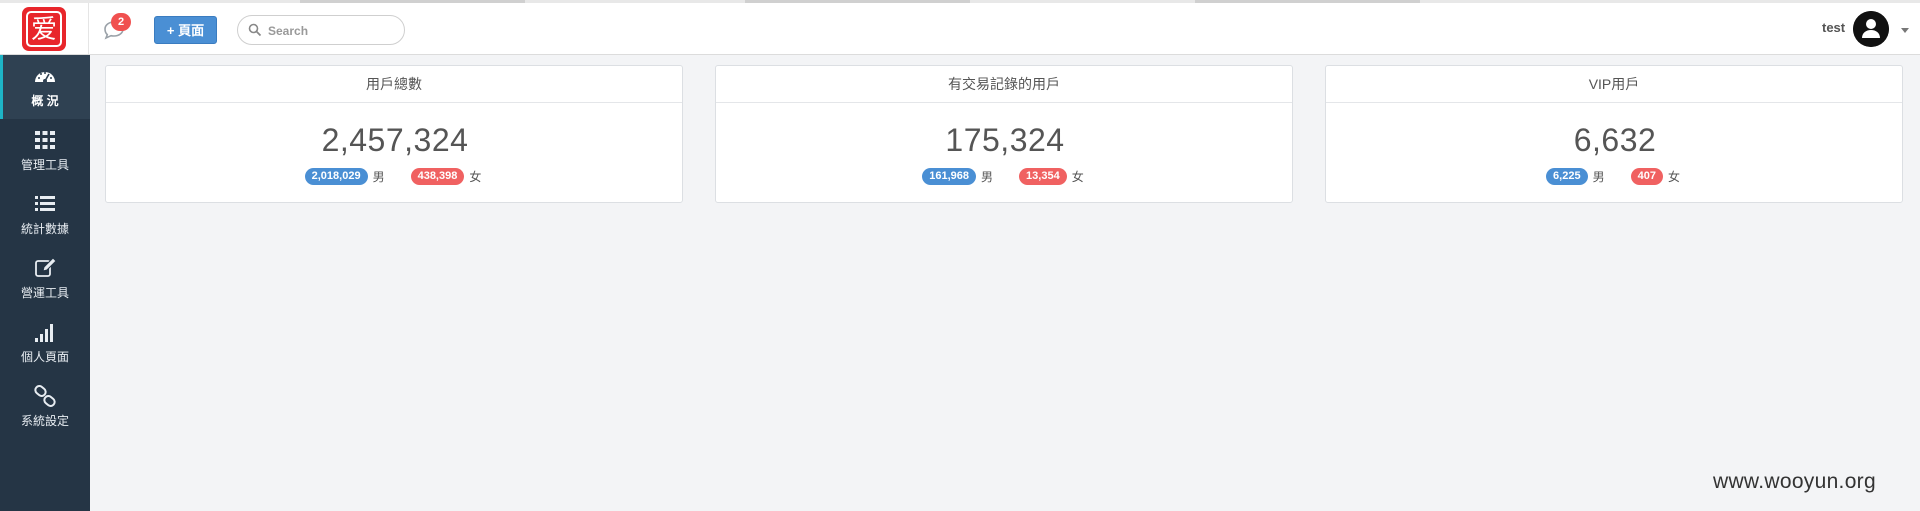  Describe the element at coordinates (44, 229) in the screenshot. I see `sidebar-item-label: 統計數據` at that location.